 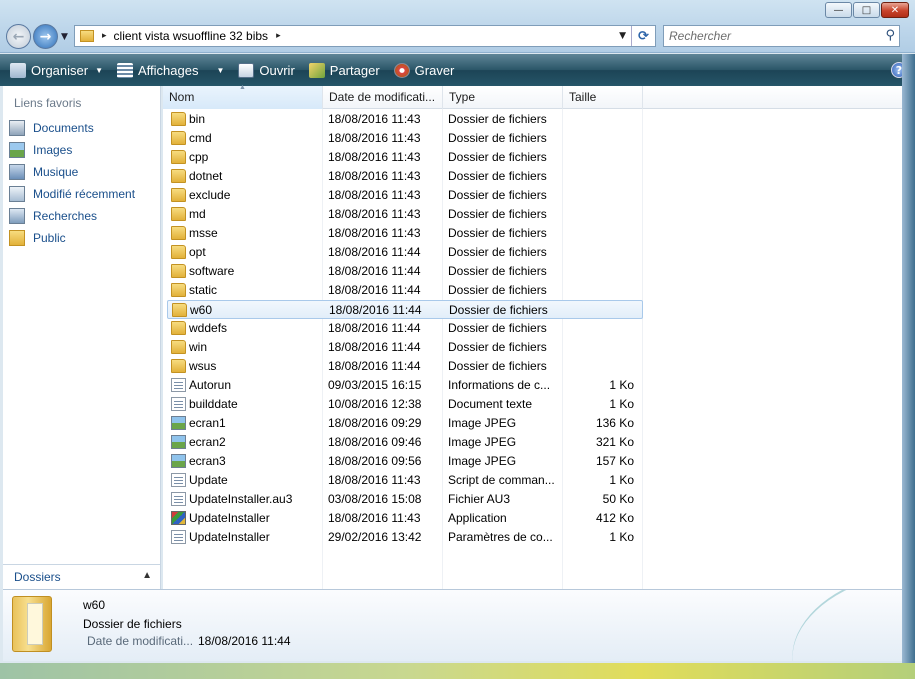 What do you see at coordinates (838, 10) in the screenshot?
I see `minimize-button: —` at bounding box center [838, 10].